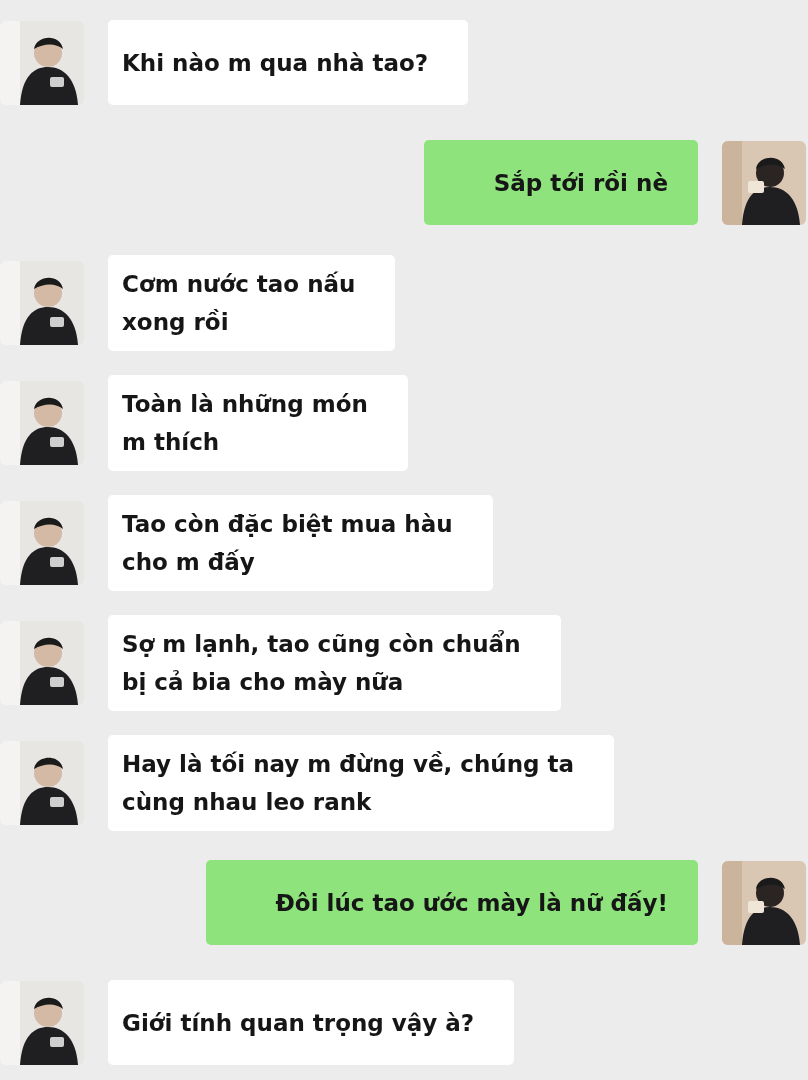 The image size is (808, 1080). What do you see at coordinates (311, 1022) in the screenshot?
I see `message-bubble: Giới tính quan trọng vậy à?` at bounding box center [311, 1022].